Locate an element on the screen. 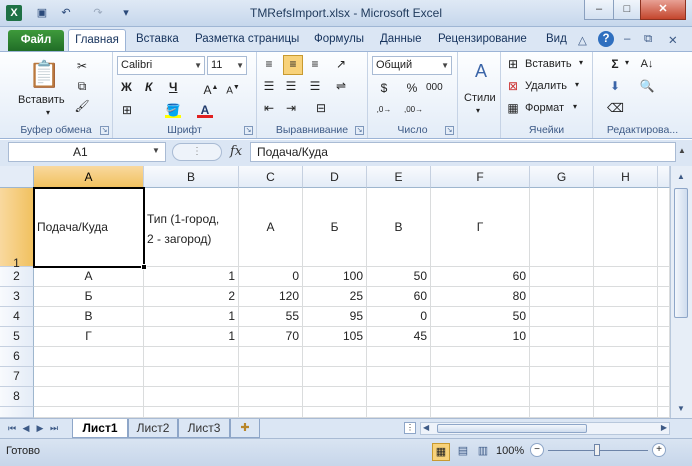 Image resolution: width=692 pixels, height=466 pixels. cell-c7 is located at coordinates (271, 377).